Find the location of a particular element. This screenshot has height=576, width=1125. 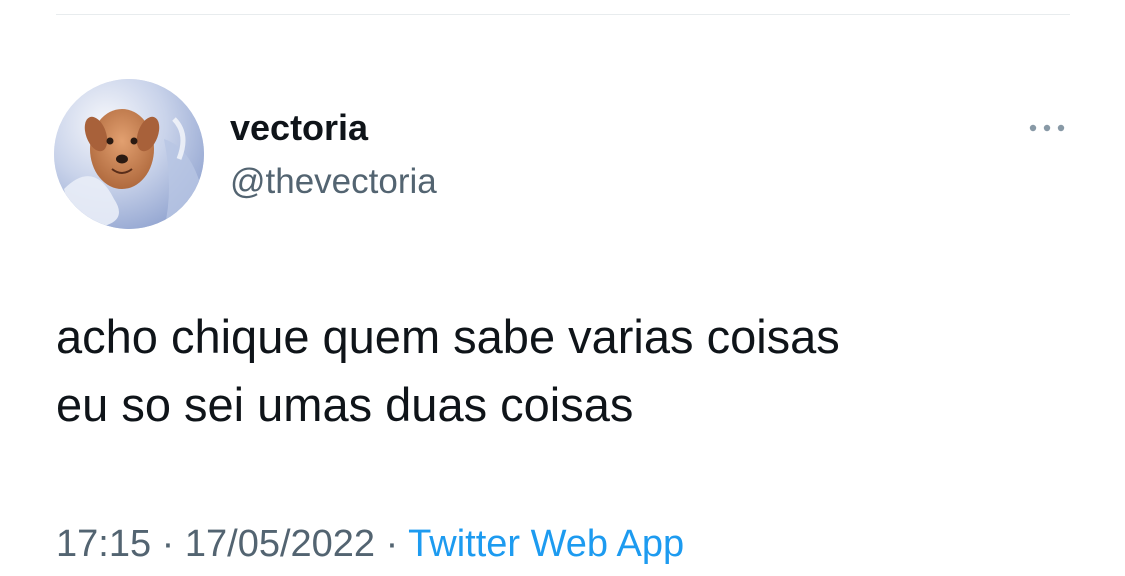

avatar-dog-icon is located at coordinates (129, 154).